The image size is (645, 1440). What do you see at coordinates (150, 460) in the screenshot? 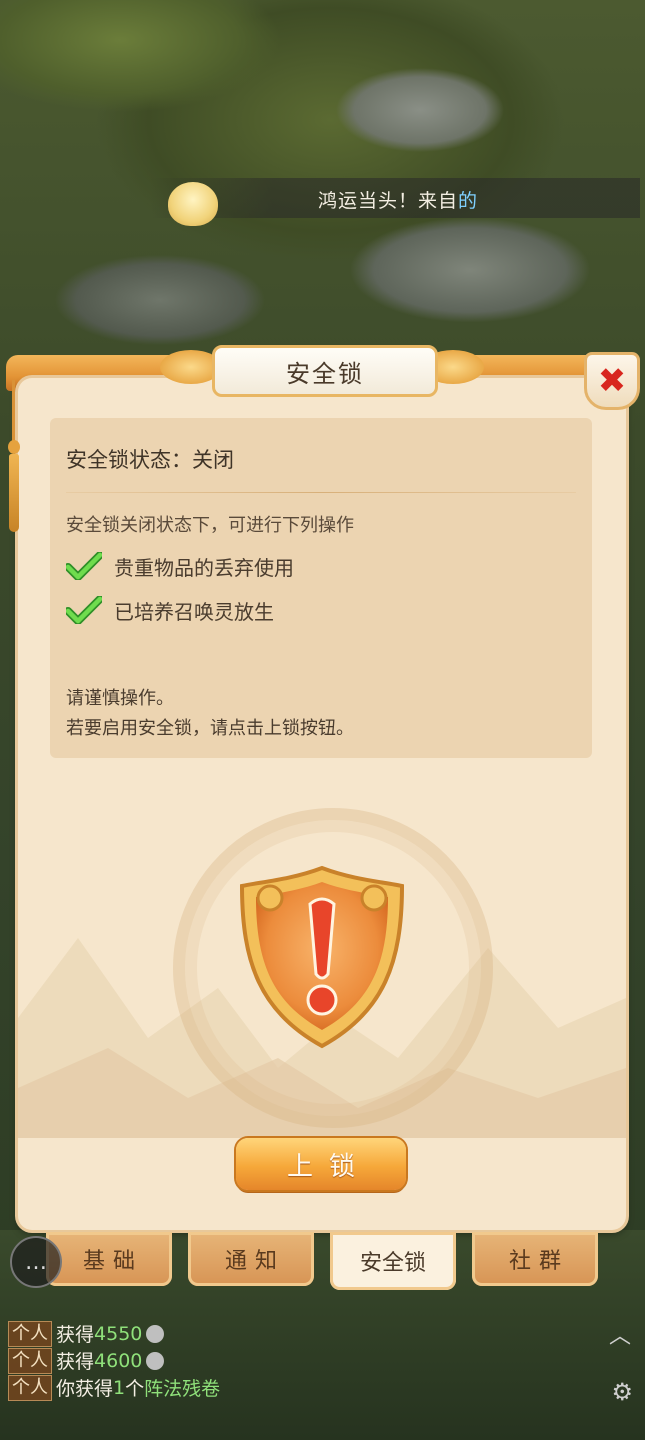
I see `lock-status: 安全锁状态：关闭` at bounding box center [150, 460].